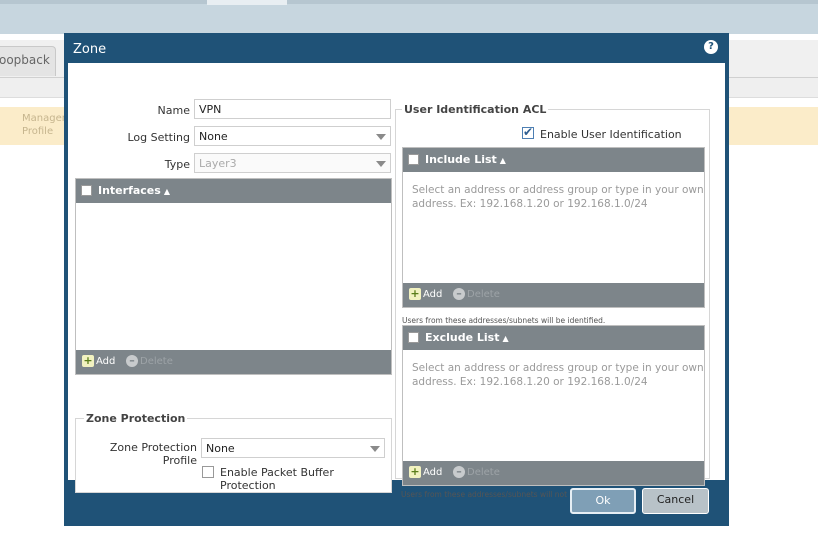  I want to click on bg-row-text: Profile, so click(38, 131).